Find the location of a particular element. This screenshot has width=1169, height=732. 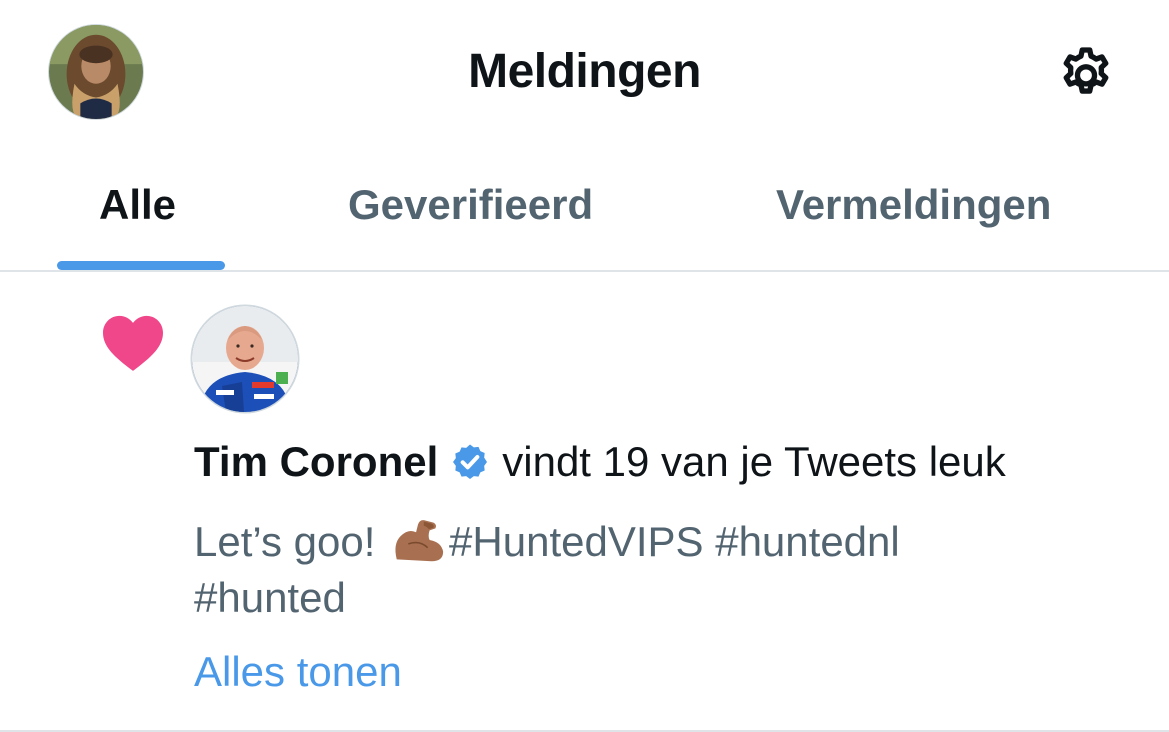

user-photo is located at coordinates (245, 359).